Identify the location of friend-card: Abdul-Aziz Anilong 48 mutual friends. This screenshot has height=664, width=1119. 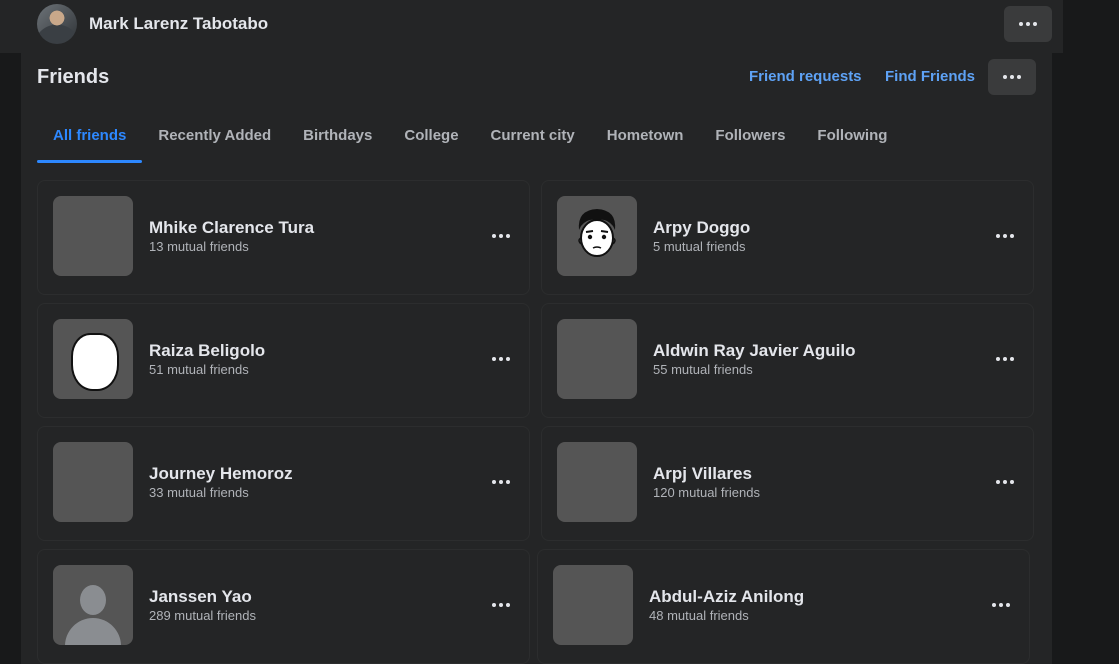
(783, 606).